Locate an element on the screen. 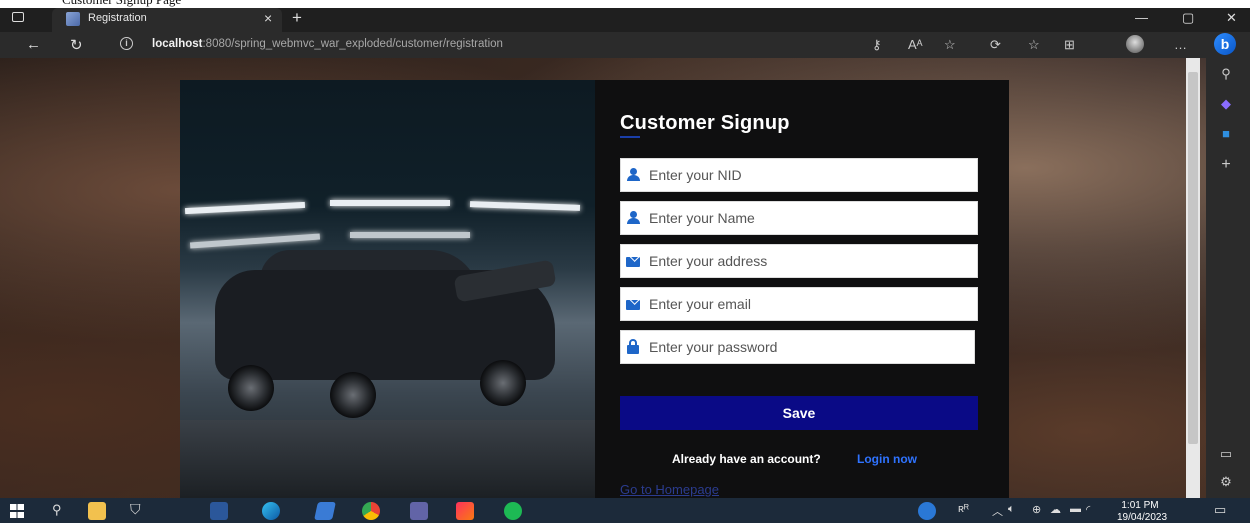 The image size is (1250, 523). taskbar-search-icon: ⚲ is located at coordinates (57, 510).